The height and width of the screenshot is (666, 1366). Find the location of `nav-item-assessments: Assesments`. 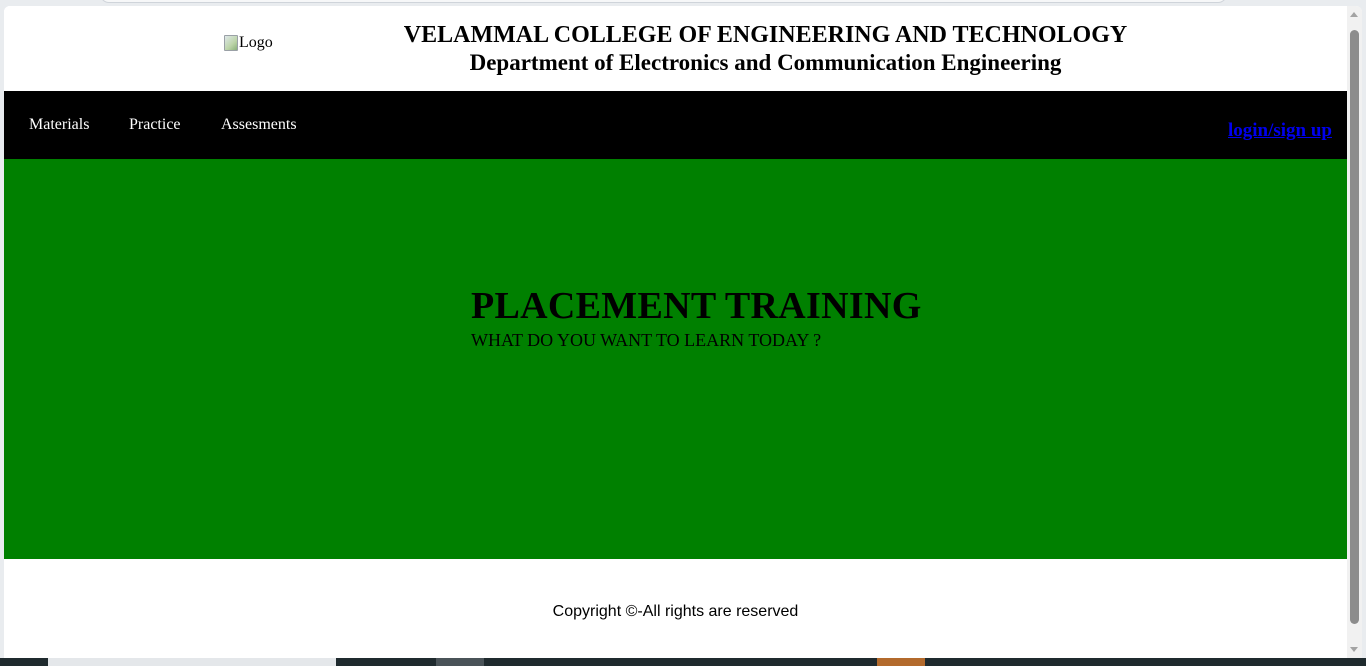

nav-item-assessments: Assesments is located at coordinates (259, 125).